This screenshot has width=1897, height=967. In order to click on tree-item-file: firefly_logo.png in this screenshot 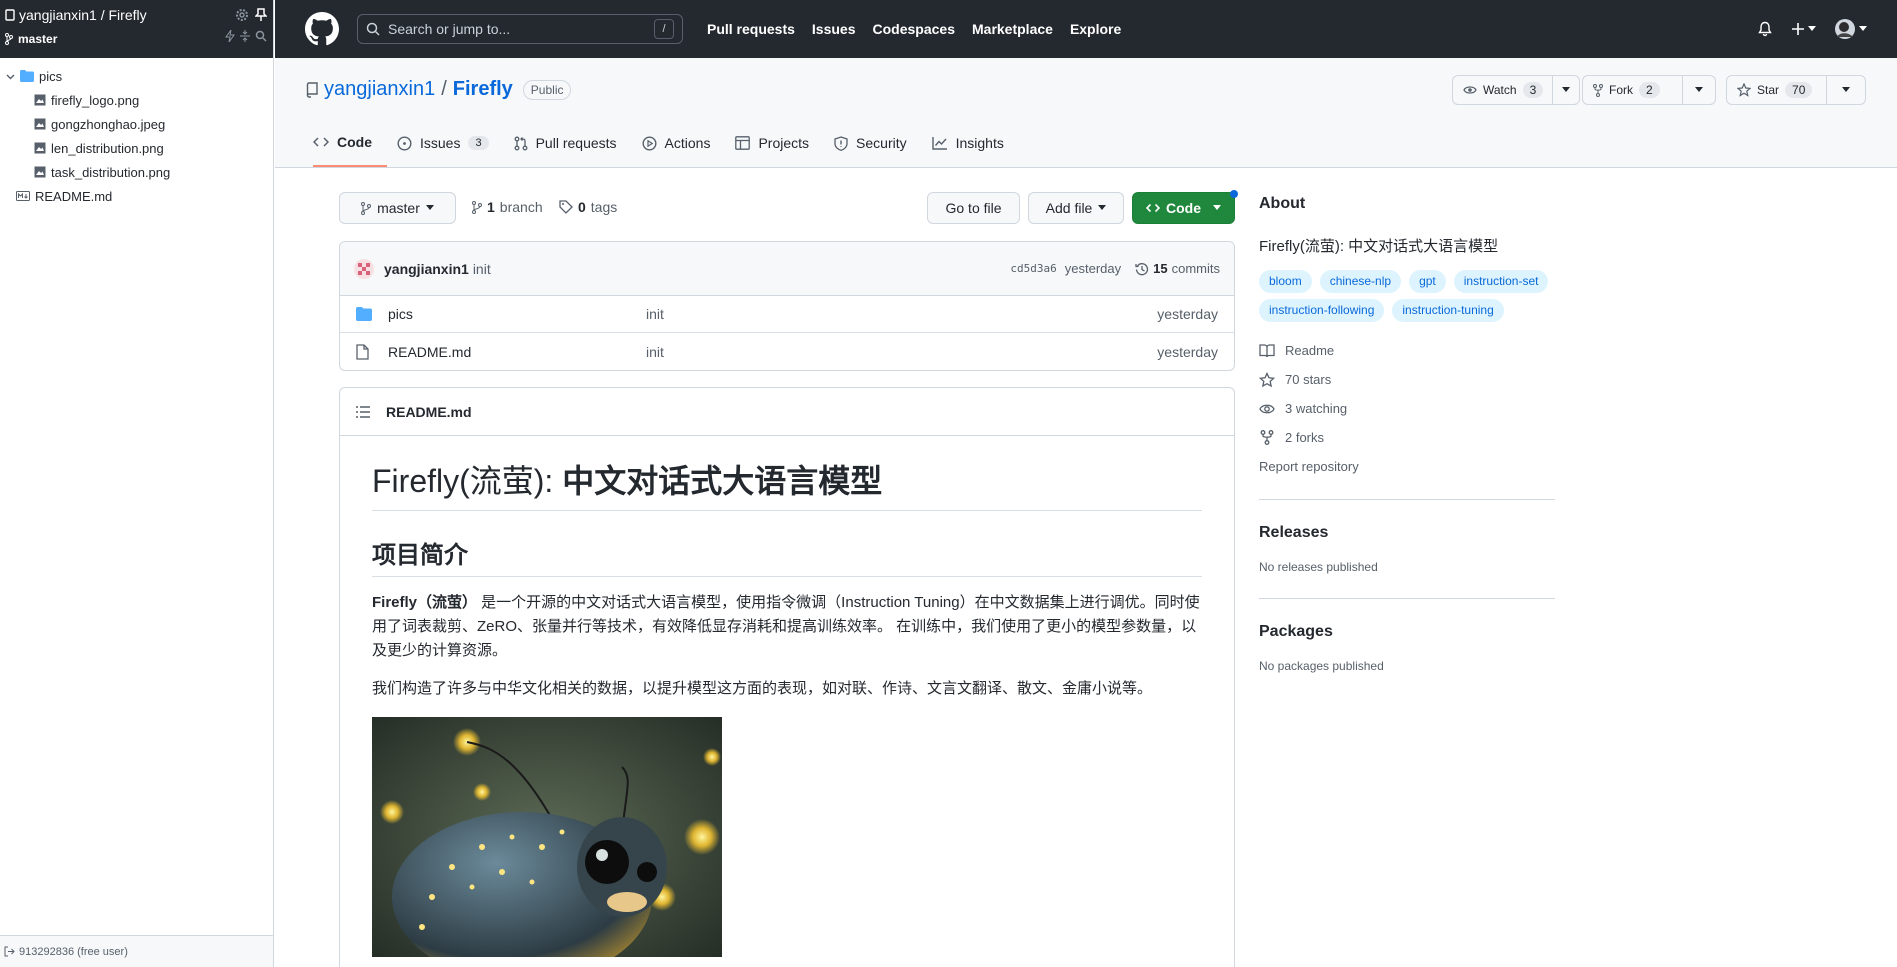, I will do `click(136, 100)`.